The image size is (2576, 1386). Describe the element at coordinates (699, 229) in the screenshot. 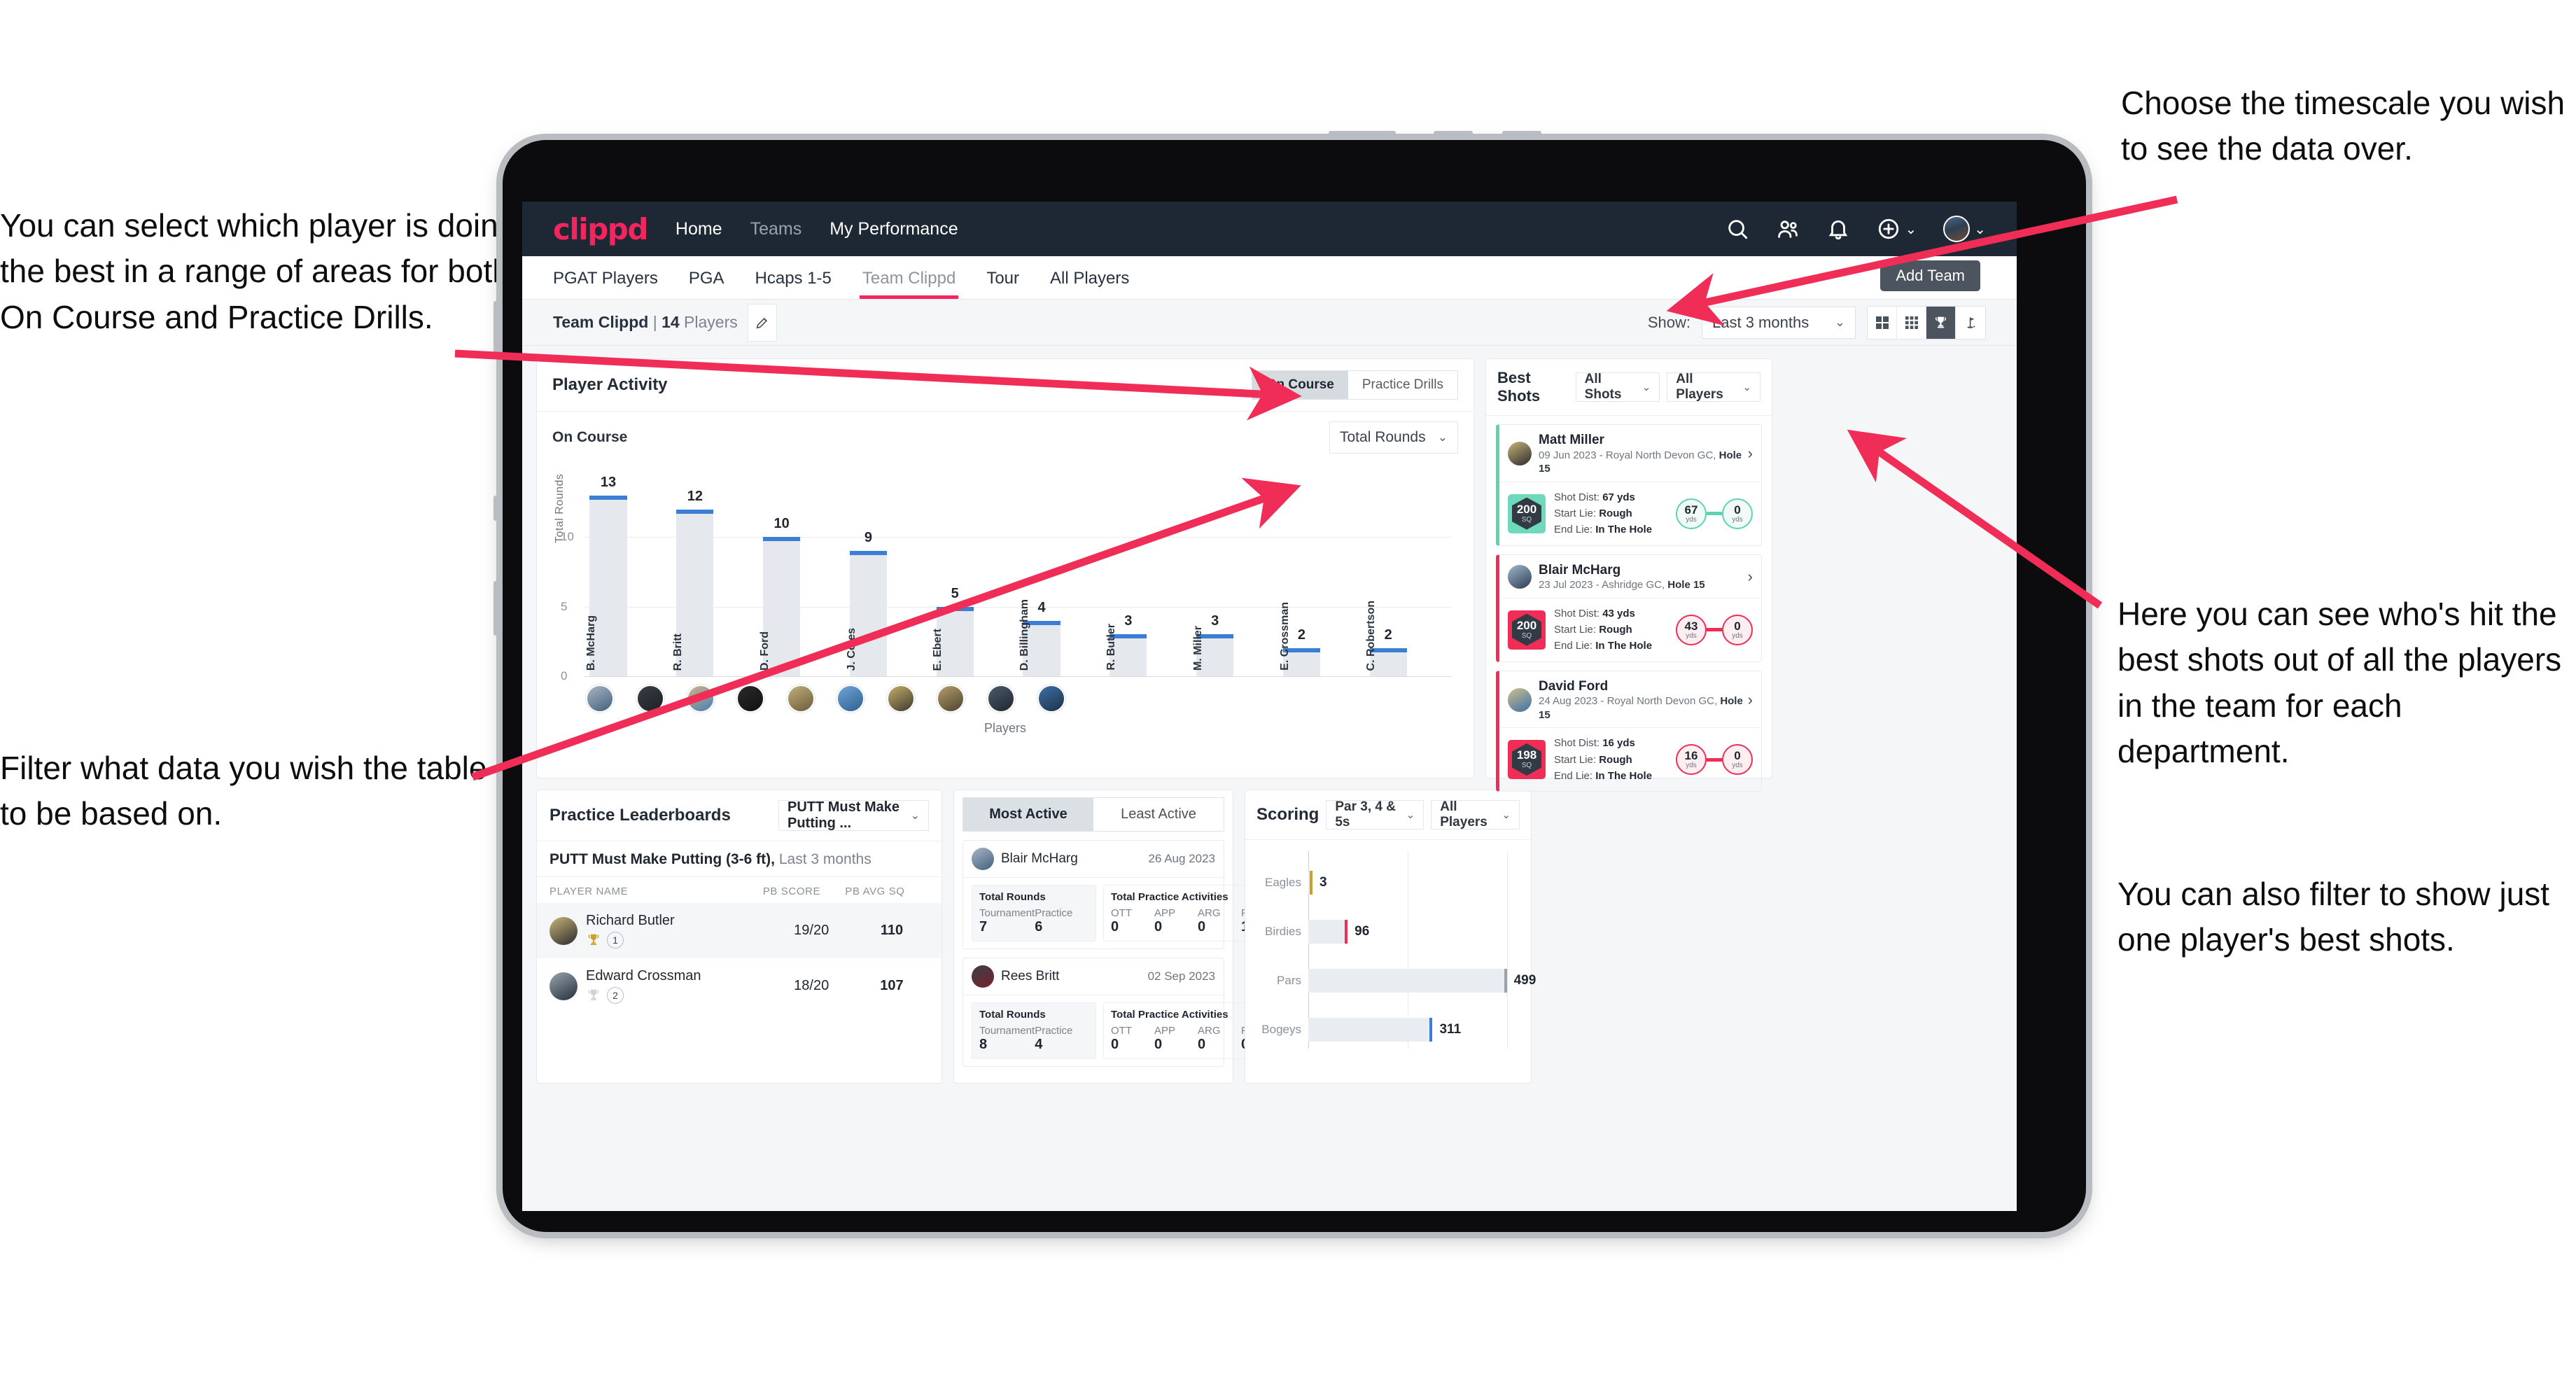

I see `nav-link-home: Home` at that location.